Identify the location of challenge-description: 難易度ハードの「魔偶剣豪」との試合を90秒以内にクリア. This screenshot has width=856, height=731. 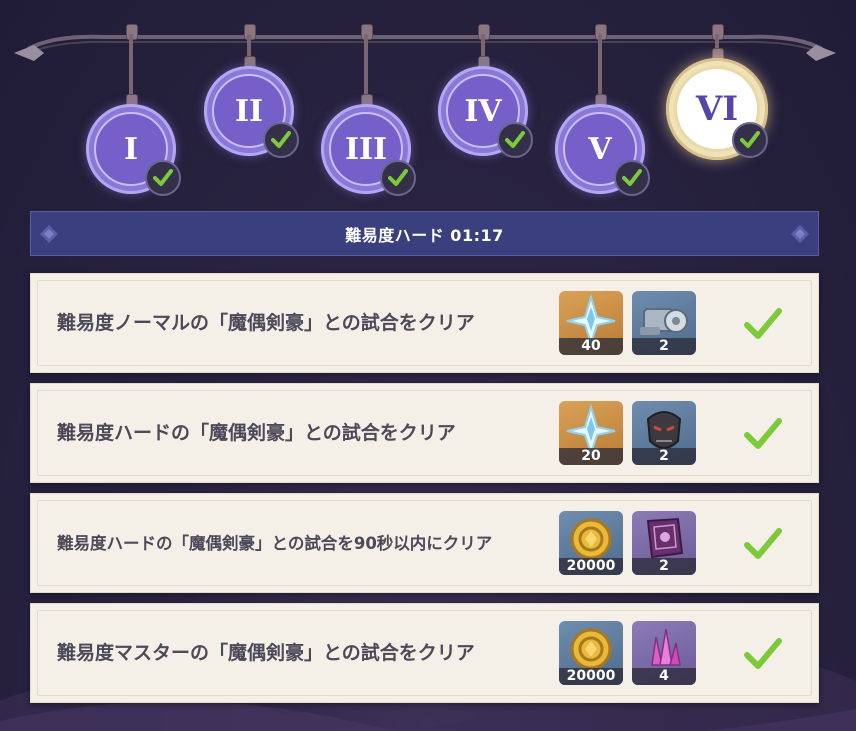
(275, 543).